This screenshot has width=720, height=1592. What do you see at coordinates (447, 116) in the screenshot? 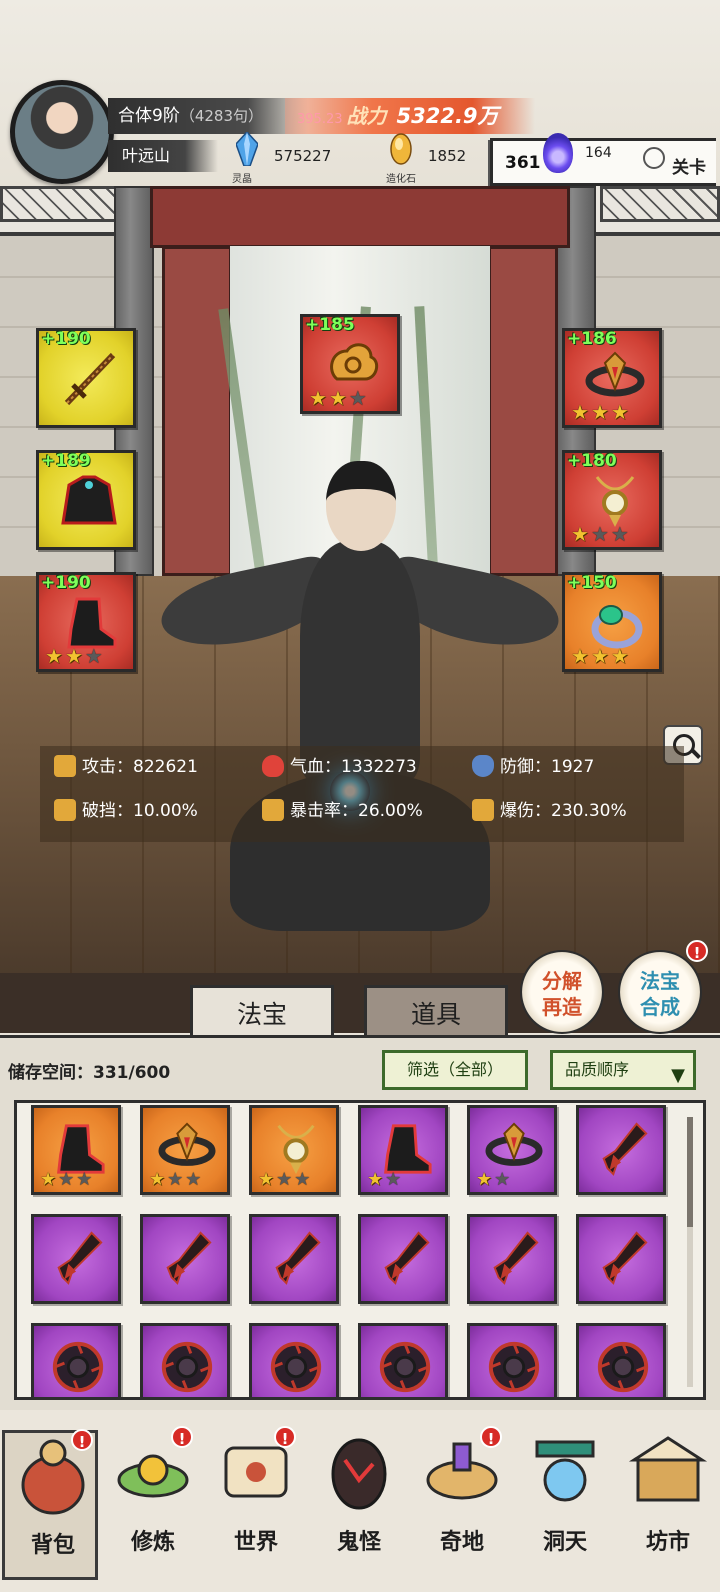
I see `power-value: 5322.9万` at bounding box center [447, 116].